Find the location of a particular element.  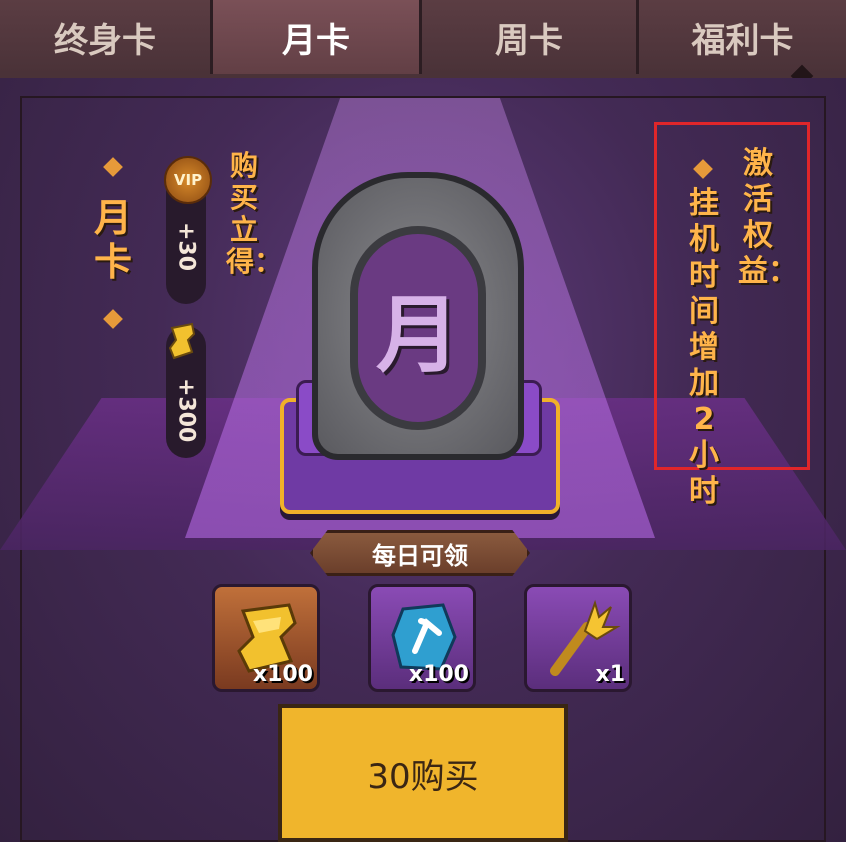

card-title: 月卡 is located at coordinates (112, 240).